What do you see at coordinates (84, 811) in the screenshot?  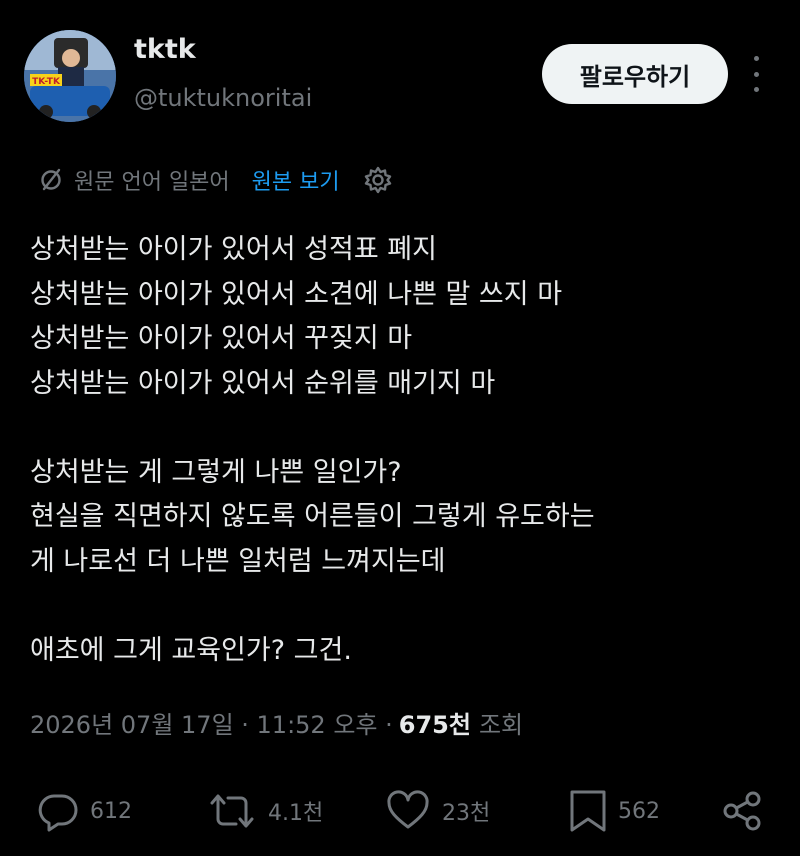 I see `reply-button: 612` at bounding box center [84, 811].